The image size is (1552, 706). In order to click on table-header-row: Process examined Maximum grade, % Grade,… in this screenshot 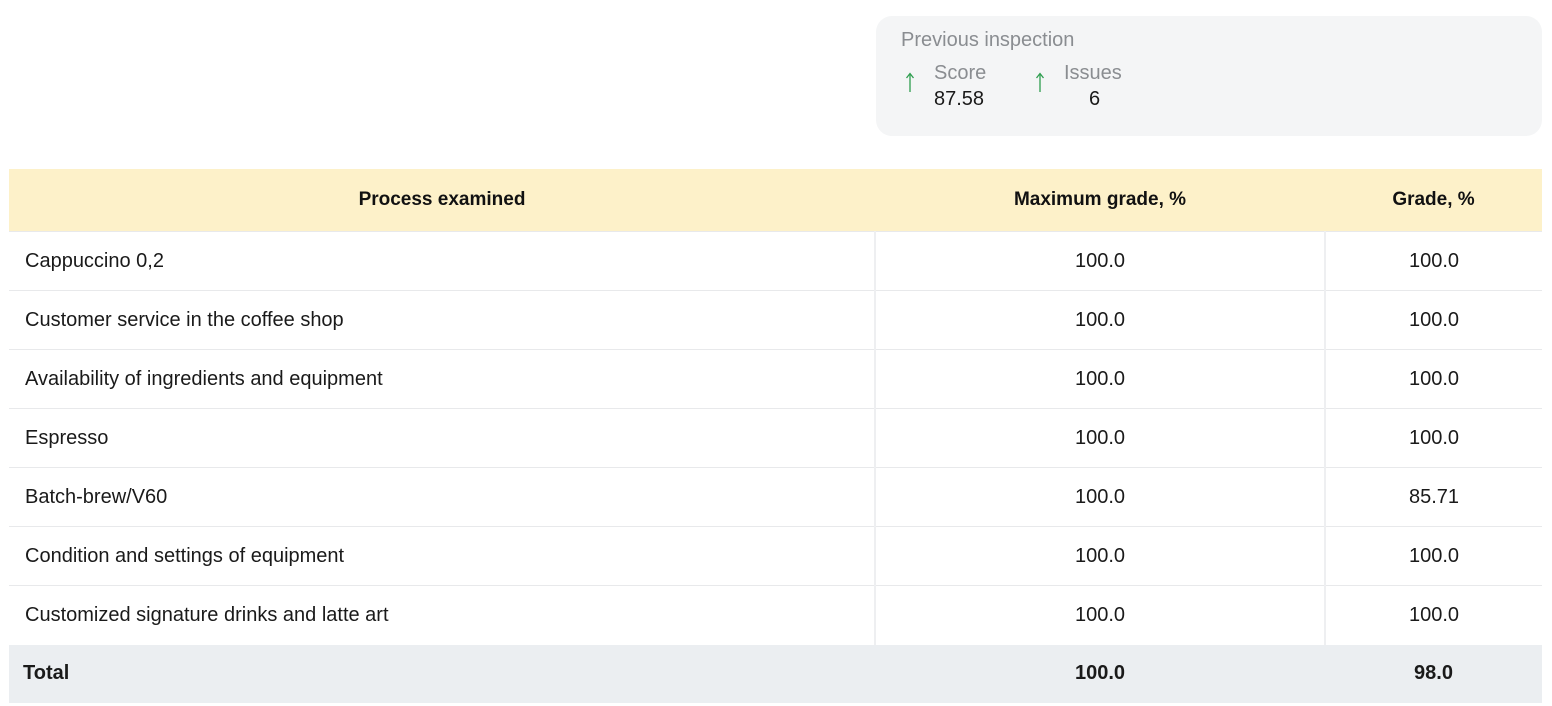, I will do `click(775, 200)`.